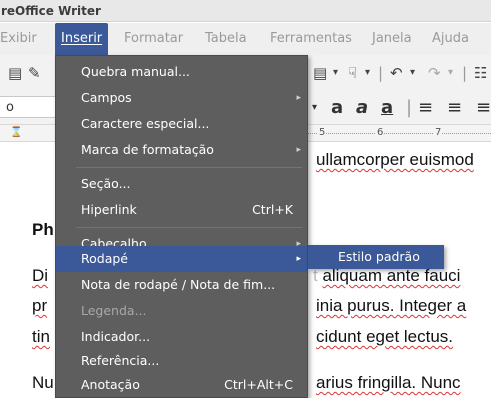 This screenshot has width=491, height=398. Describe the element at coordinates (34, 73) in the screenshot. I see `edit-icon: ✎` at that location.